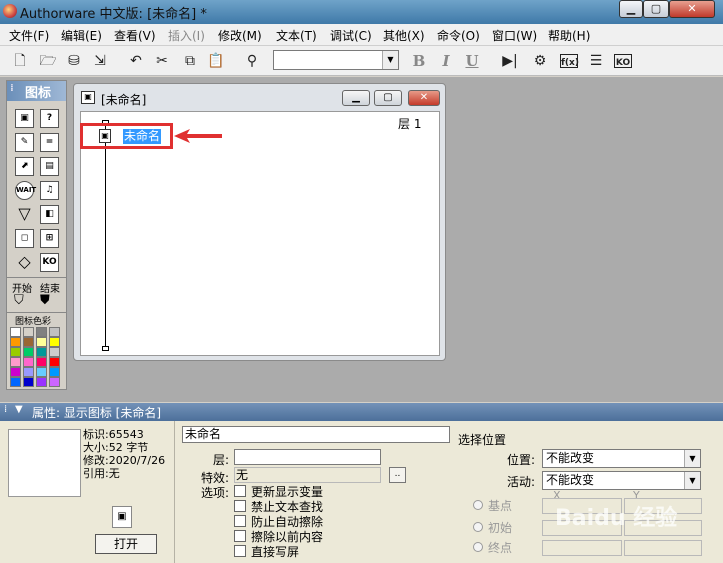 This screenshot has width=723, height=563. What do you see at coordinates (478, 547) in the screenshot?
I see `end-radio` at bounding box center [478, 547].